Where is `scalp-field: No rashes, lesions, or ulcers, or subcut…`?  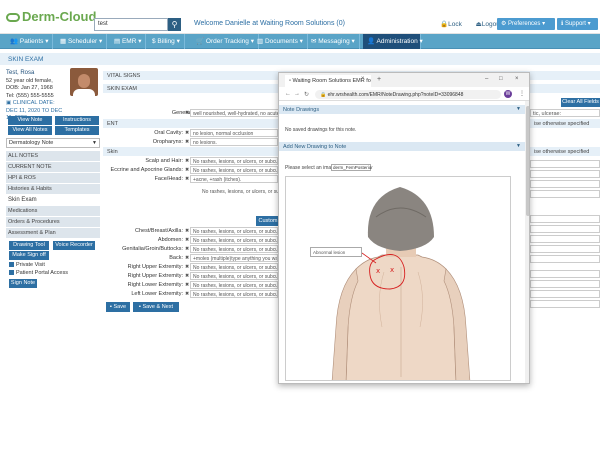 scalp-field: No rashes, lesions, or ulcers, or subcut… is located at coordinates (234, 161).